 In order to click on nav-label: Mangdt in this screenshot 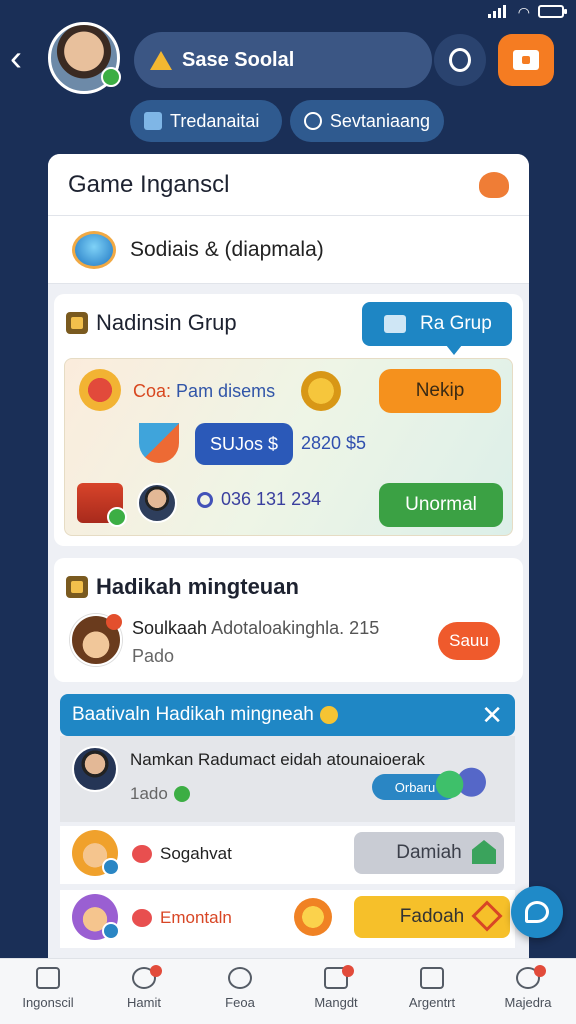, I will do `click(336, 1002)`.